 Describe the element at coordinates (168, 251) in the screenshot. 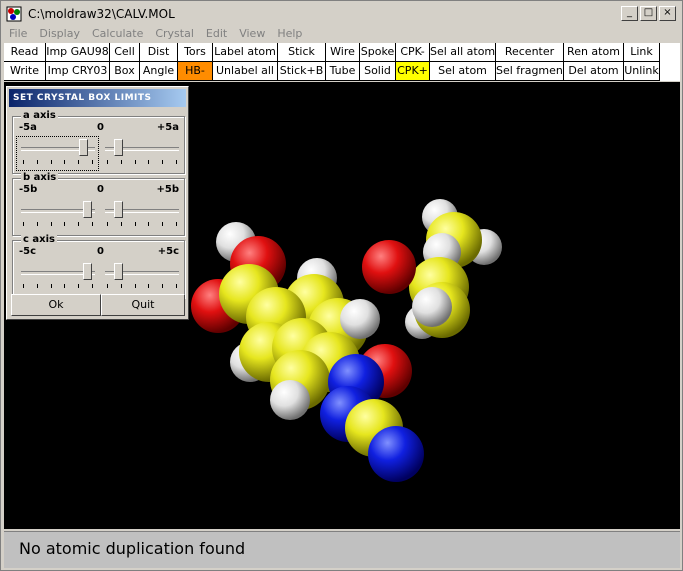

I see `c-axis-max-label: +5c` at that location.